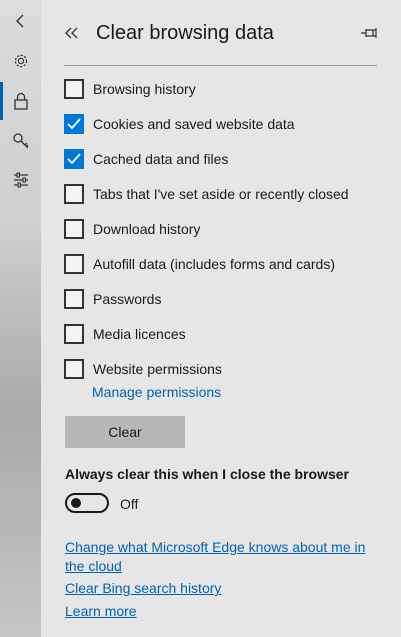  What do you see at coordinates (143, 588) in the screenshot?
I see `clear-bing-history-link: Clear Bing search history` at bounding box center [143, 588].